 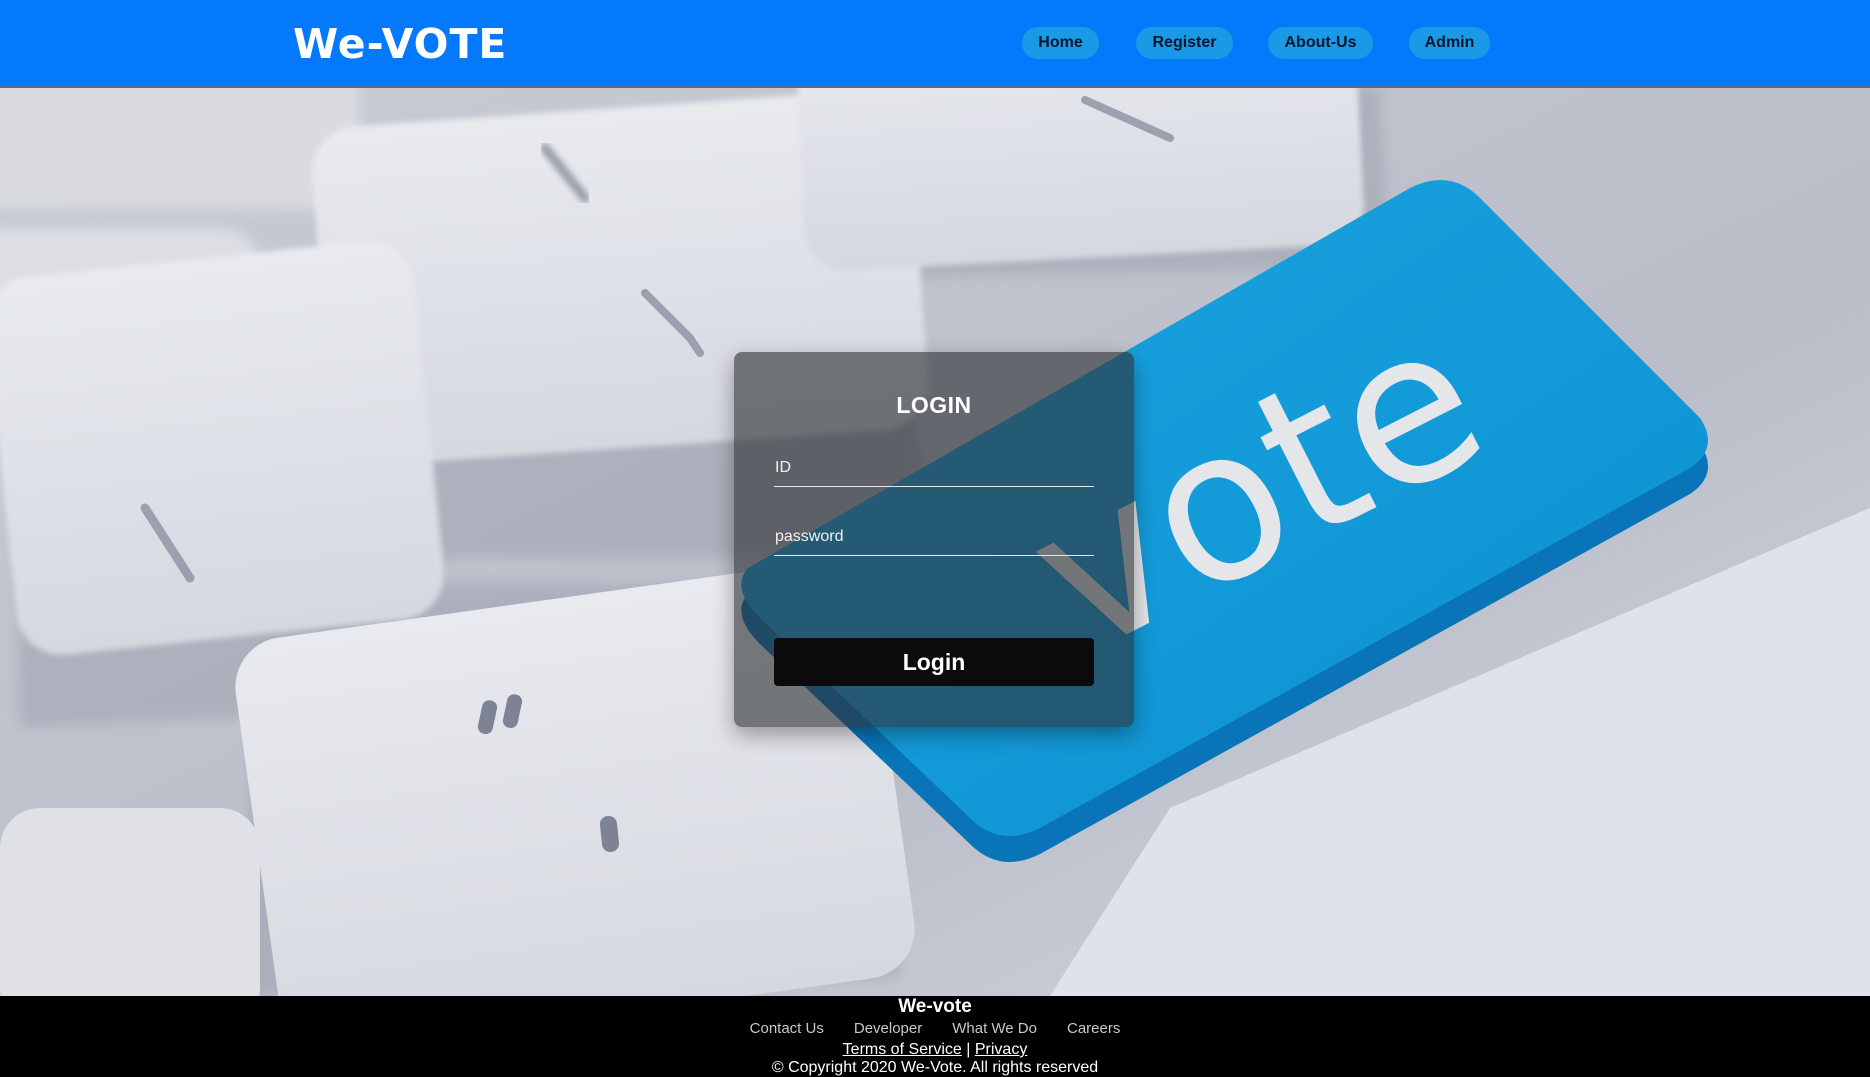 What do you see at coordinates (935, 44) in the screenshot?
I see `top-navbar: We-VOTE Home Register About-Us Admin` at bounding box center [935, 44].